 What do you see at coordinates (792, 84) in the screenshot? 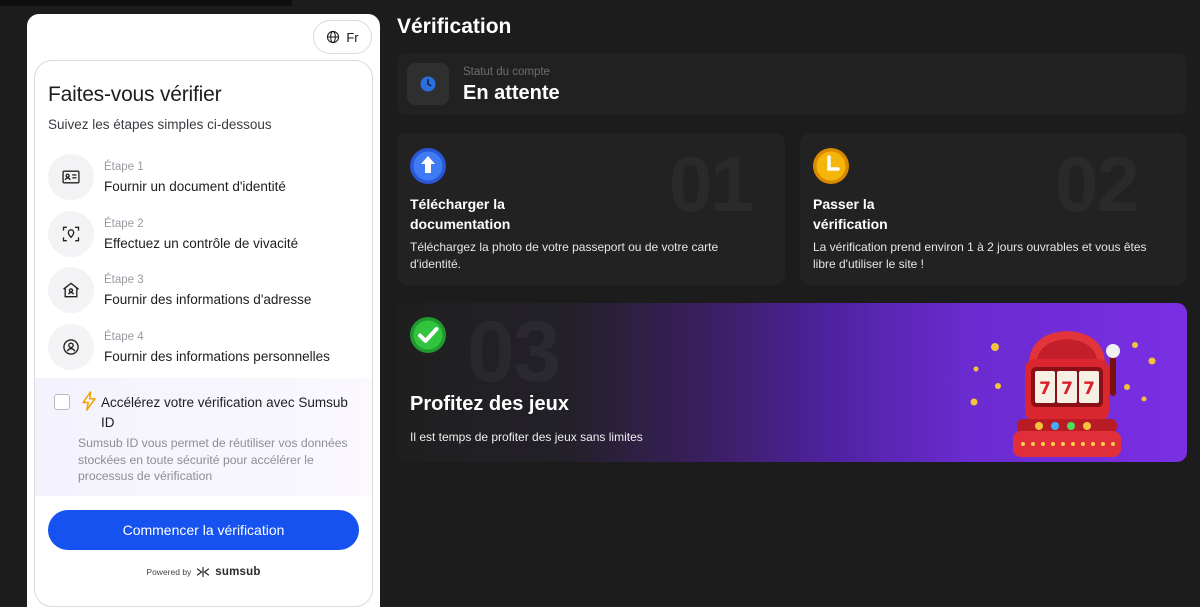
I see `account-status-card: Statut du compte En attente` at bounding box center [792, 84].